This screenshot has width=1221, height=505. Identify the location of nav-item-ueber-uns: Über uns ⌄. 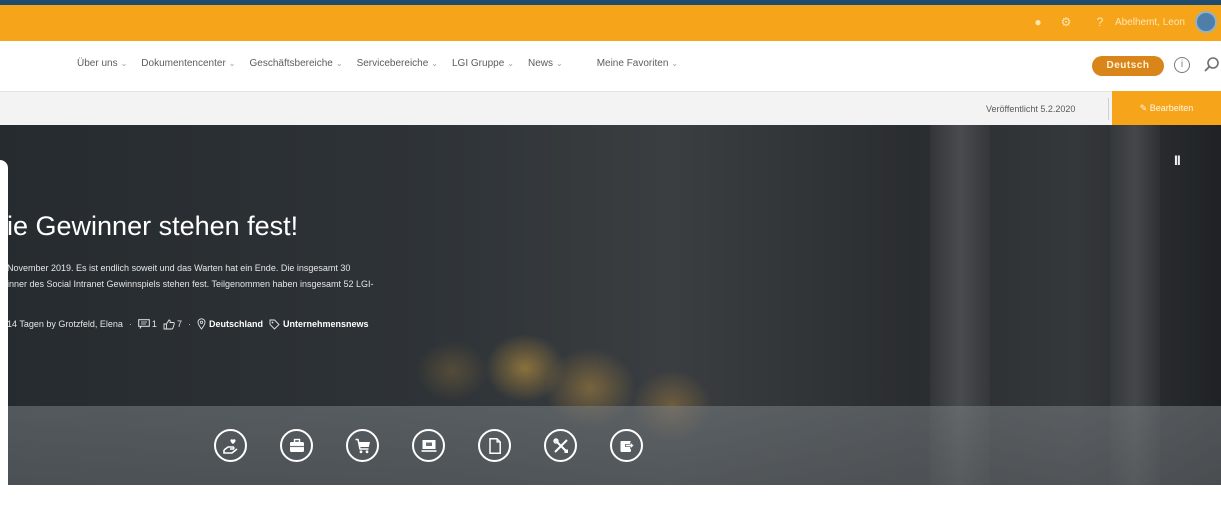
(102, 63).